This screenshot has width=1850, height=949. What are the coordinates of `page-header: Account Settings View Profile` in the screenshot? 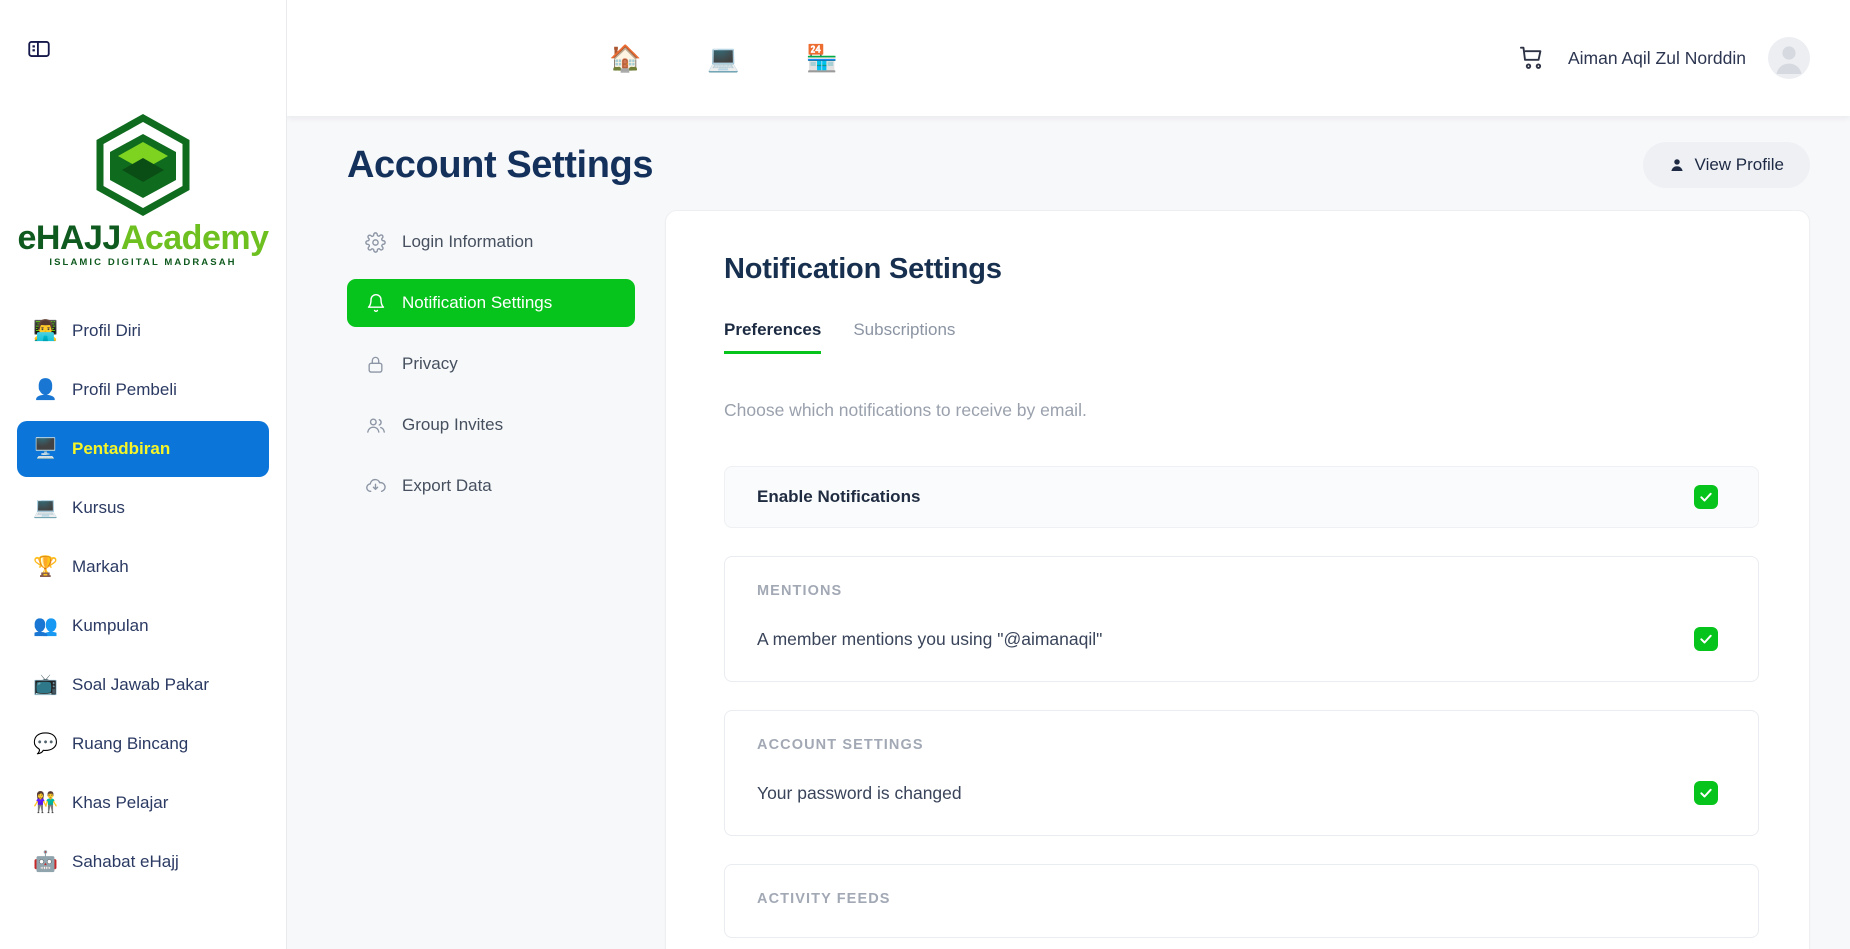 It's located at (1078, 163).